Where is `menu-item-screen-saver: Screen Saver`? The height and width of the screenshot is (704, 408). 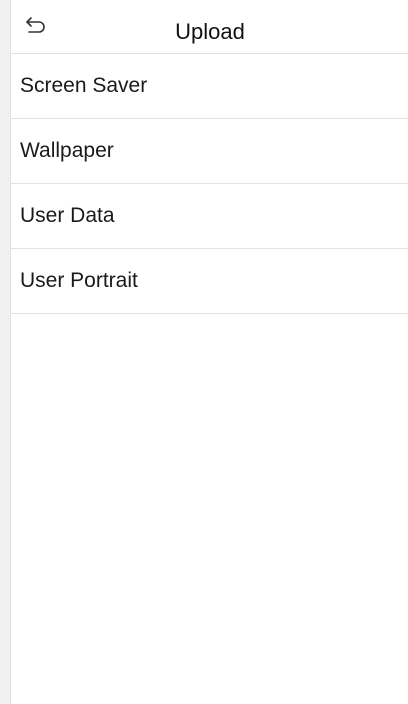 menu-item-screen-saver: Screen Saver is located at coordinates (209, 86).